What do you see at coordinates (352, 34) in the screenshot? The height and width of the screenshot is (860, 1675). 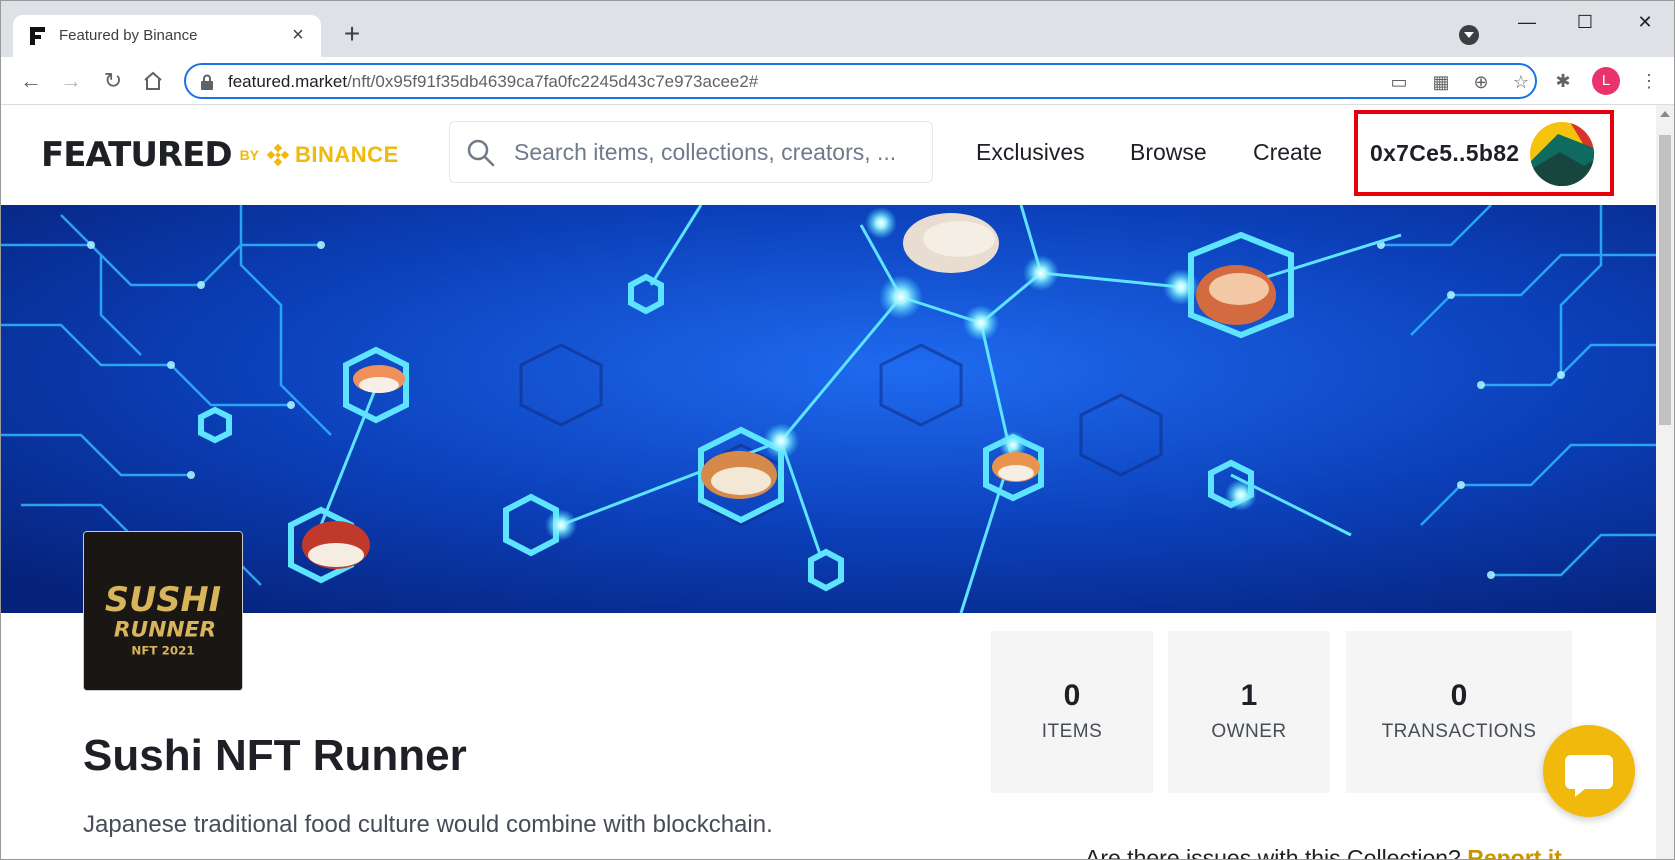 I see `new-tab-button: +` at bounding box center [352, 34].